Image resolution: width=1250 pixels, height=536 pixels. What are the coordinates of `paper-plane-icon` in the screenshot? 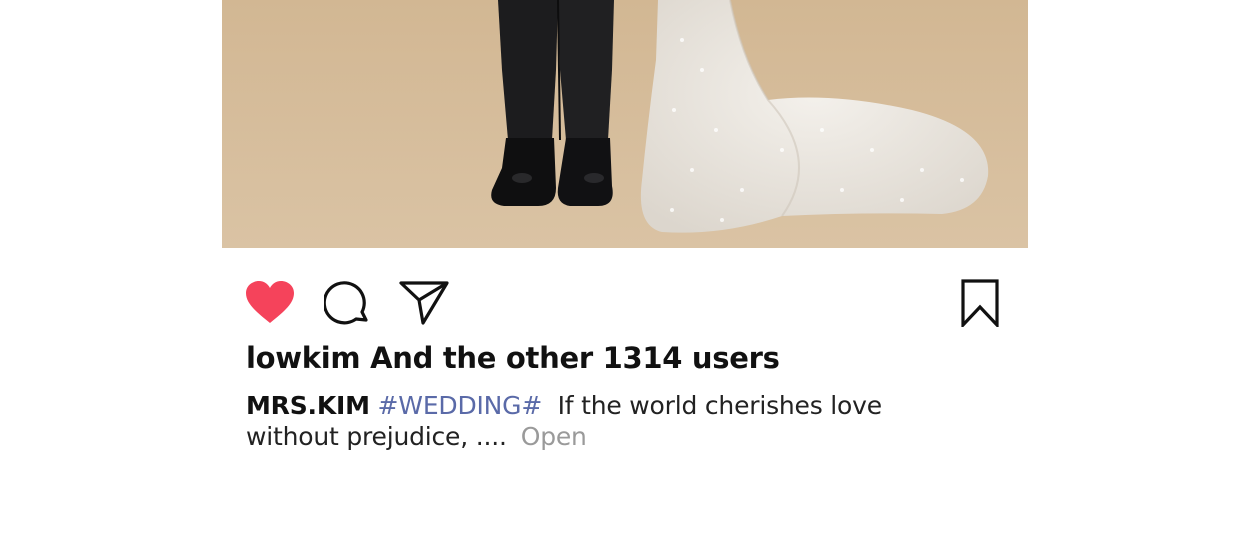 It's located at (424, 303).